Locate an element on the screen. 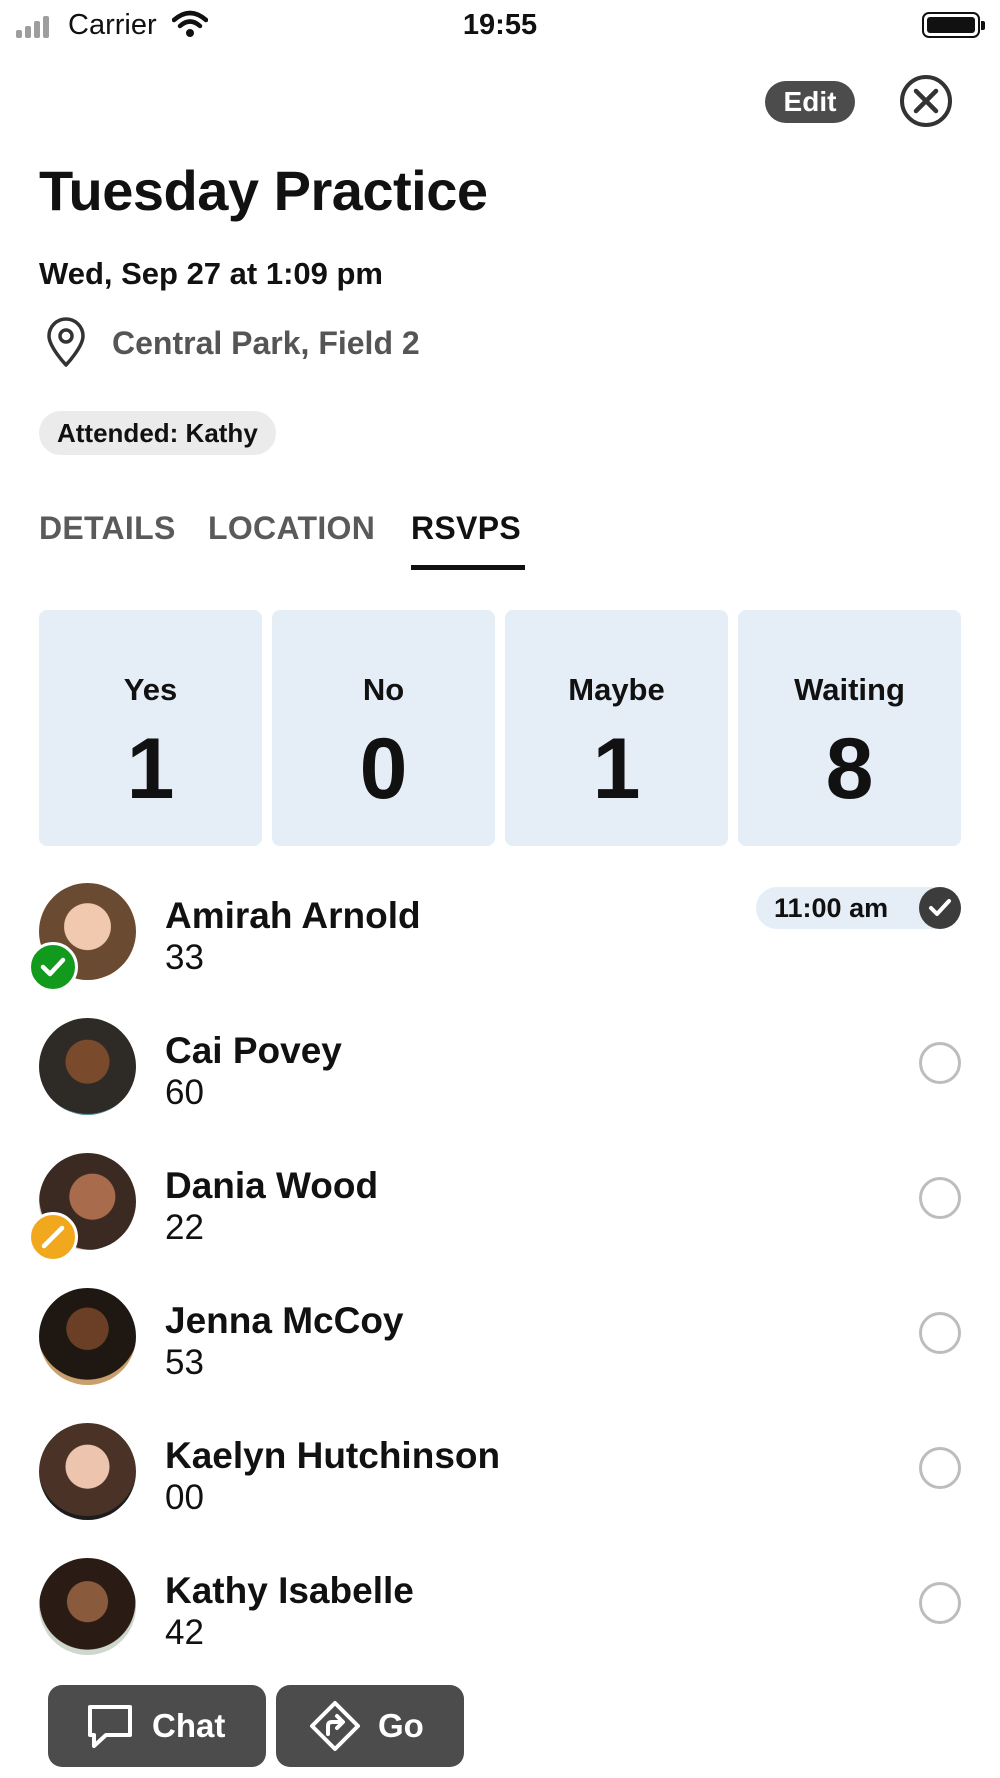  status-bar: Carrier 19:55 is located at coordinates (500, 25).